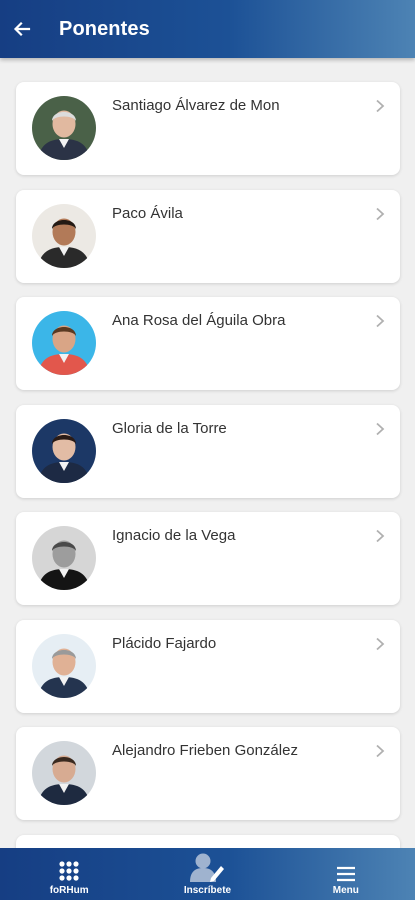 This screenshot has height=900, width=415. I want to click on speaker-name: Ignacio de la Vega, so click(174, 535).